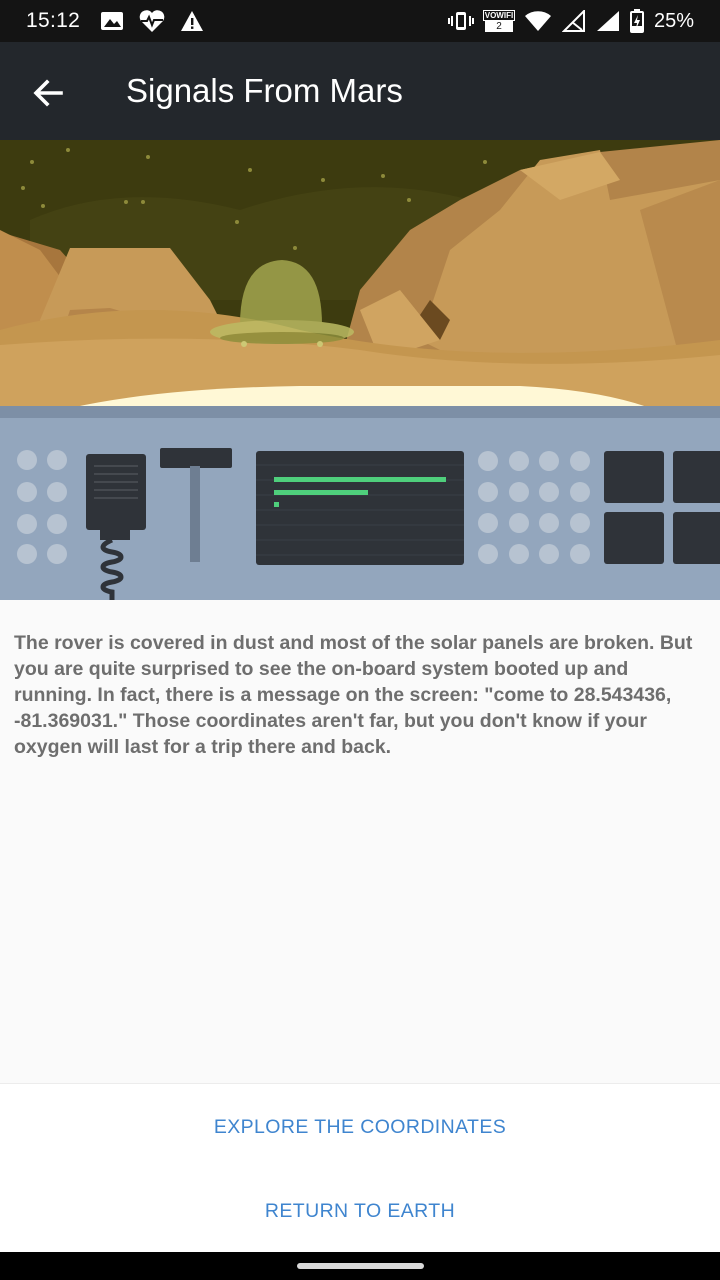 The image size is (720, 1280). I want to click on status-system-icons: VOWIFI 2 25%, so click(570, 21).